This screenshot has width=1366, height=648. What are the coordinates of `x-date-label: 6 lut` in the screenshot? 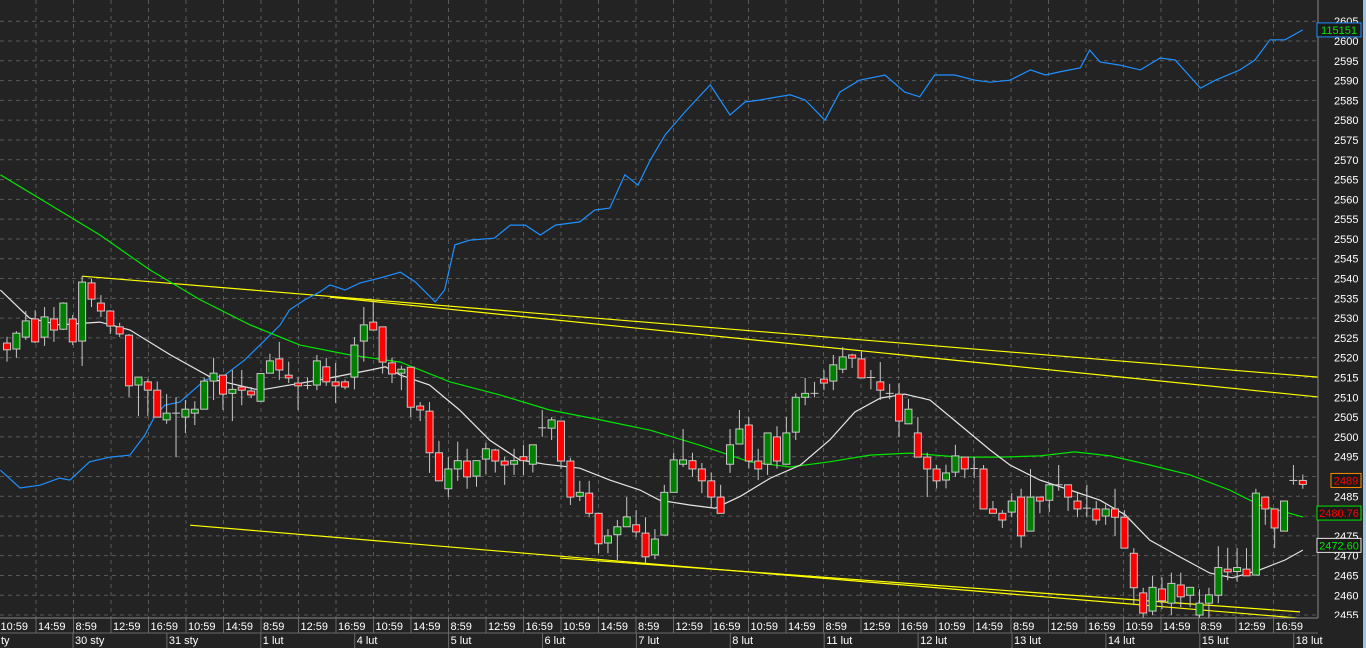 It's located at (555, 641).